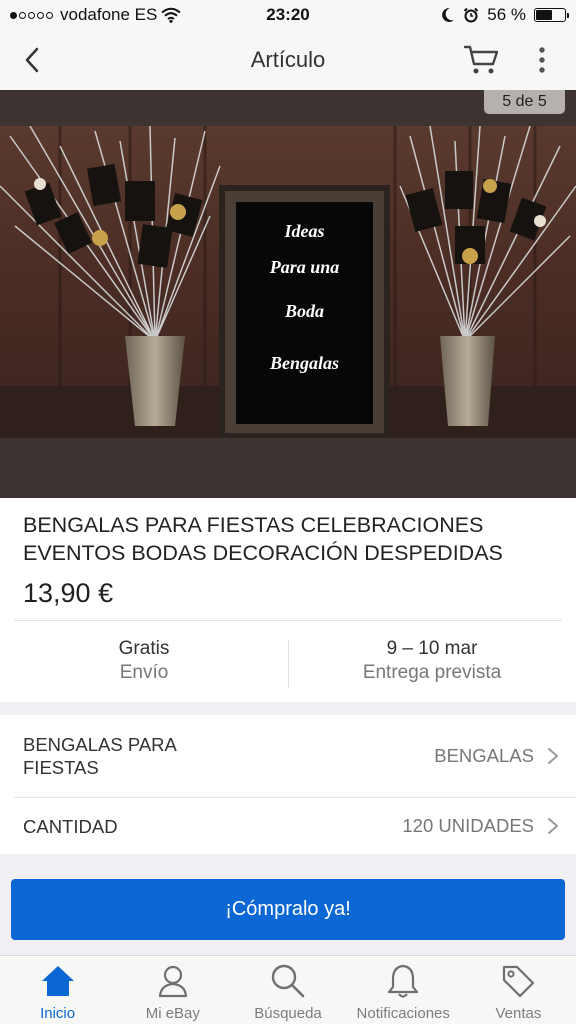 The image size is (576, 1024). Describe the element at coordinates (471, 15) in the screenshot. I see `alarm-icon` at that location.